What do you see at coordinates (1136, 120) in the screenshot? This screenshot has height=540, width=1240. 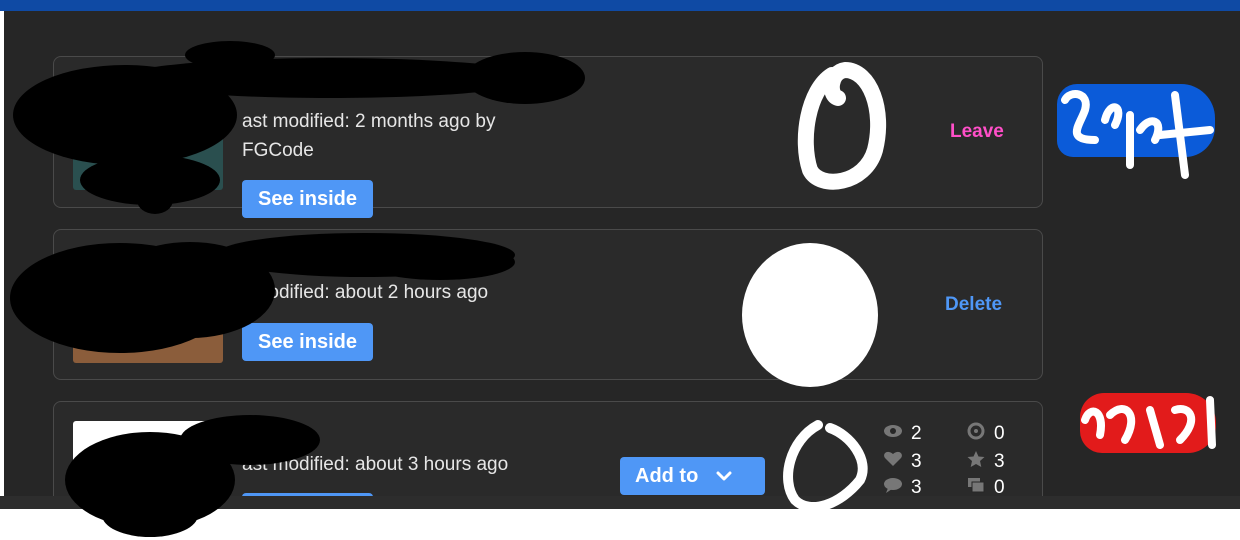 I see `select-annotation-marker` at bounding box center [1136, 120].